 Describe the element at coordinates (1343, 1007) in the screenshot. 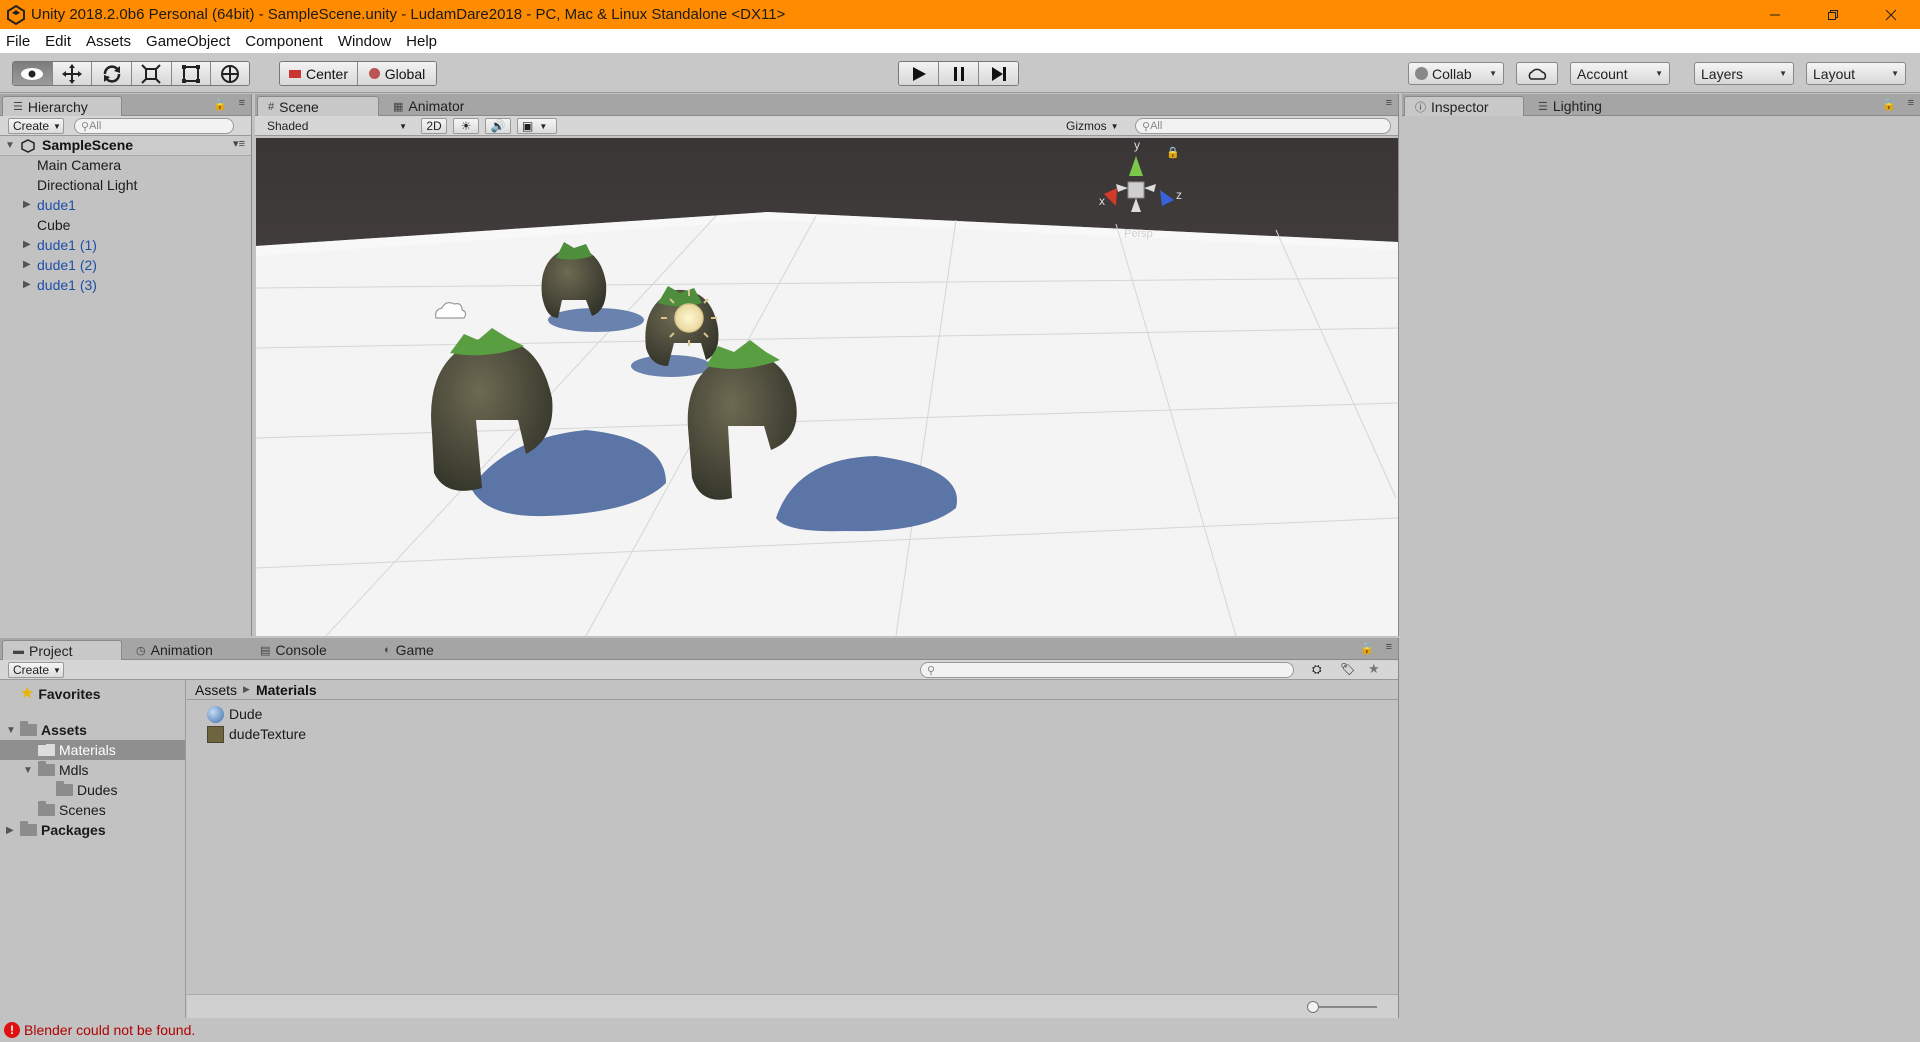

I see `zoom-slider-track` at that location.